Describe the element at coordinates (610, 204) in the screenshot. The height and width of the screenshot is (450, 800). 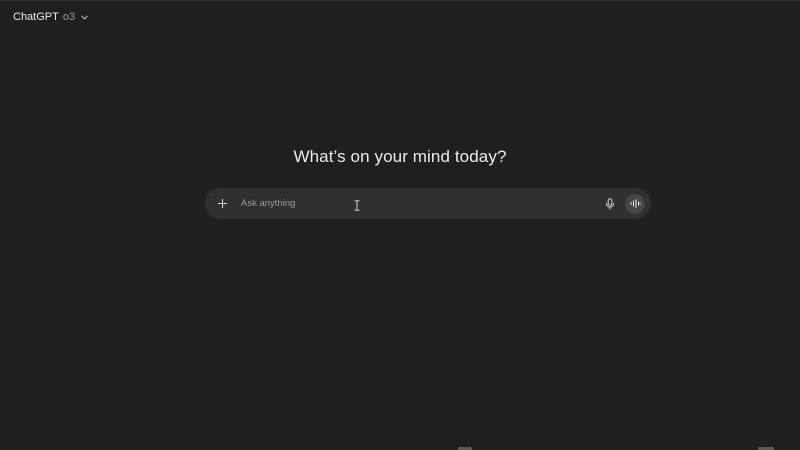
I see `microphone-icon` at that location.